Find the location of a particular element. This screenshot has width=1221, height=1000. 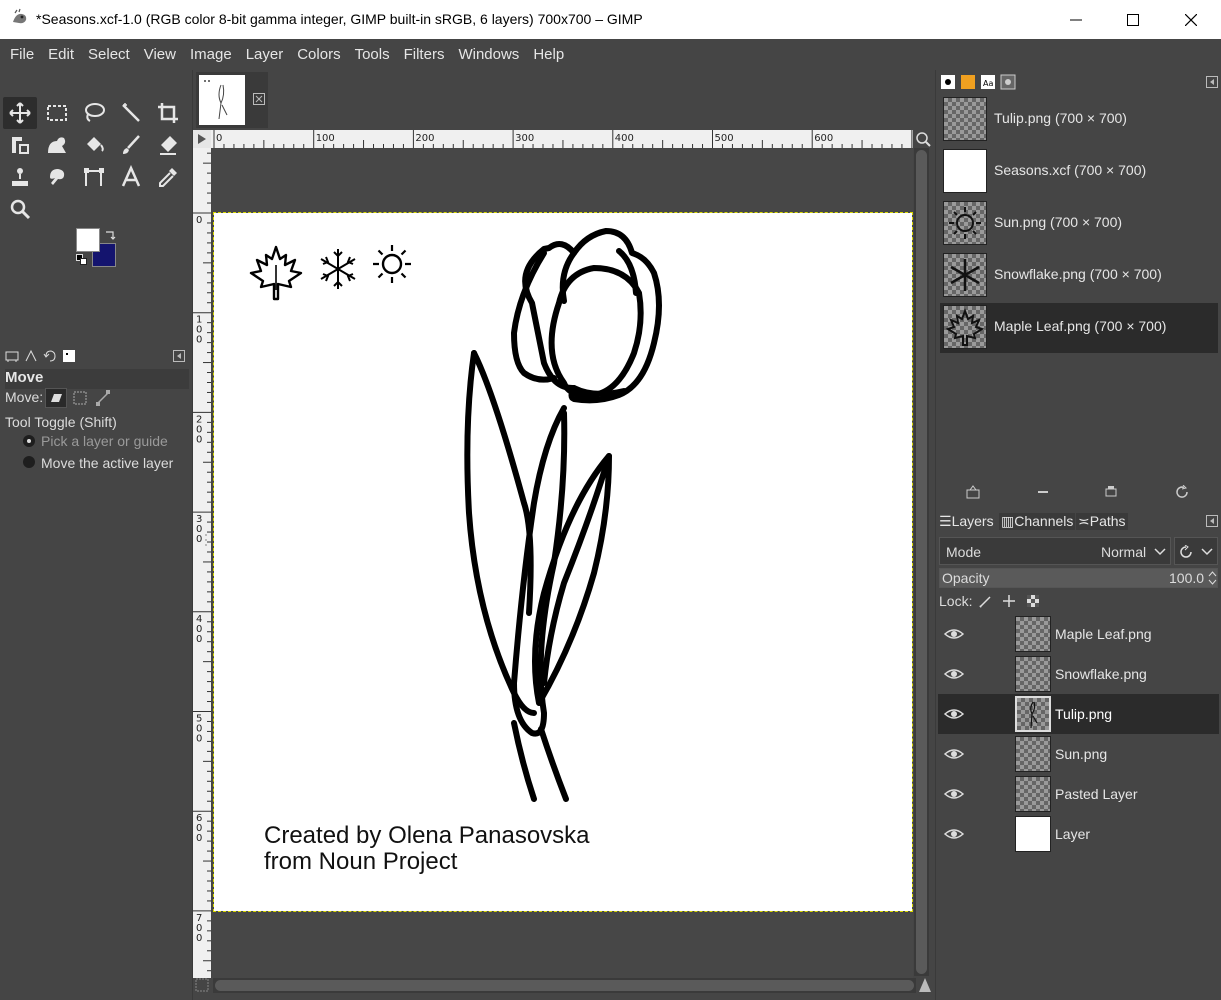

tab-layers: ☰Layers is located at coordinates (966, 521).